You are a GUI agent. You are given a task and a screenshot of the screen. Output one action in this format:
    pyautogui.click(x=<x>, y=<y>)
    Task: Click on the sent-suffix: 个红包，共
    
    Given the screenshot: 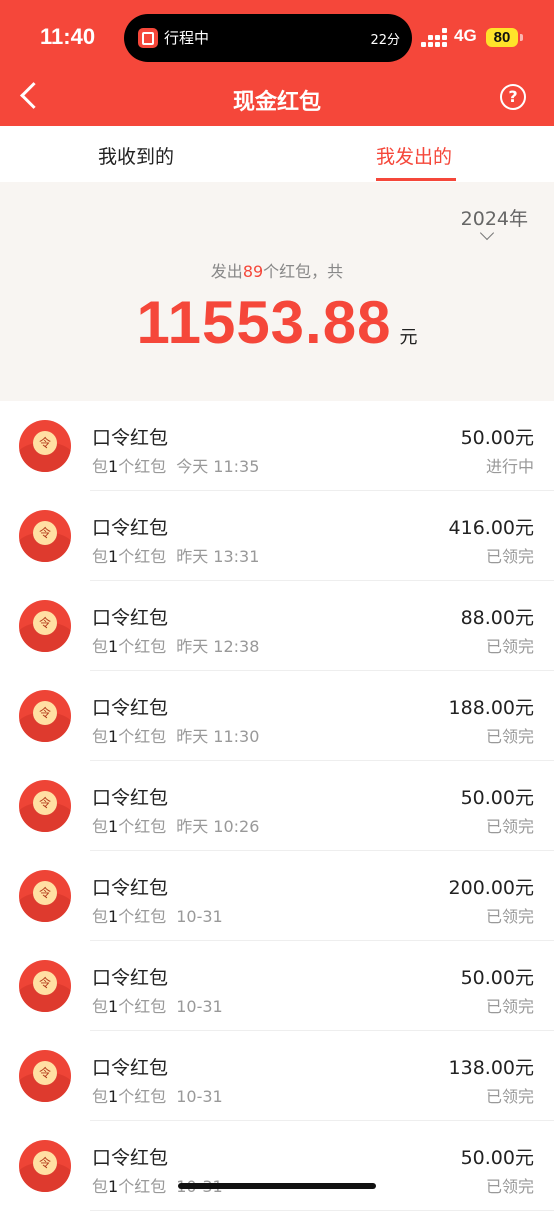 What is the action you would take?
    pyautogui.click(x=303, y=271)
    